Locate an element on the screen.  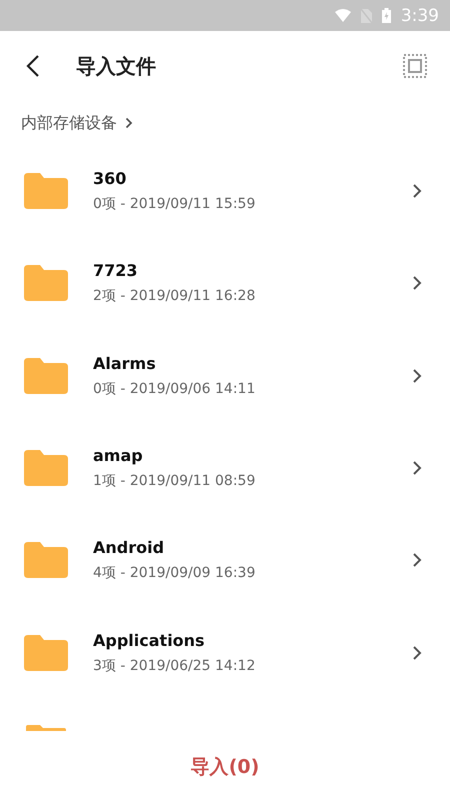
folder-row: Android 4项 - 2019/09/09 16:39 is located at coordinates (225, 560).